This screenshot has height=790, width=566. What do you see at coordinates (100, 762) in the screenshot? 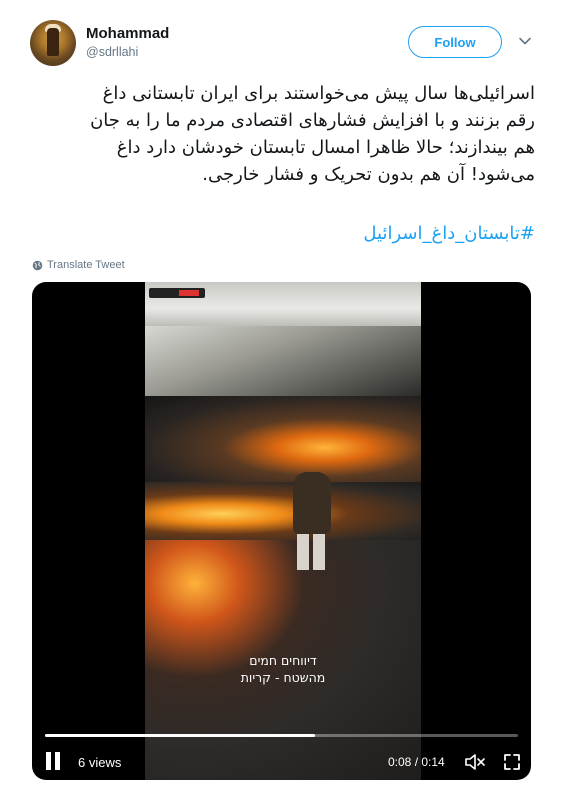
I see `view-count: 6 views` at bounding box center [100, 762].